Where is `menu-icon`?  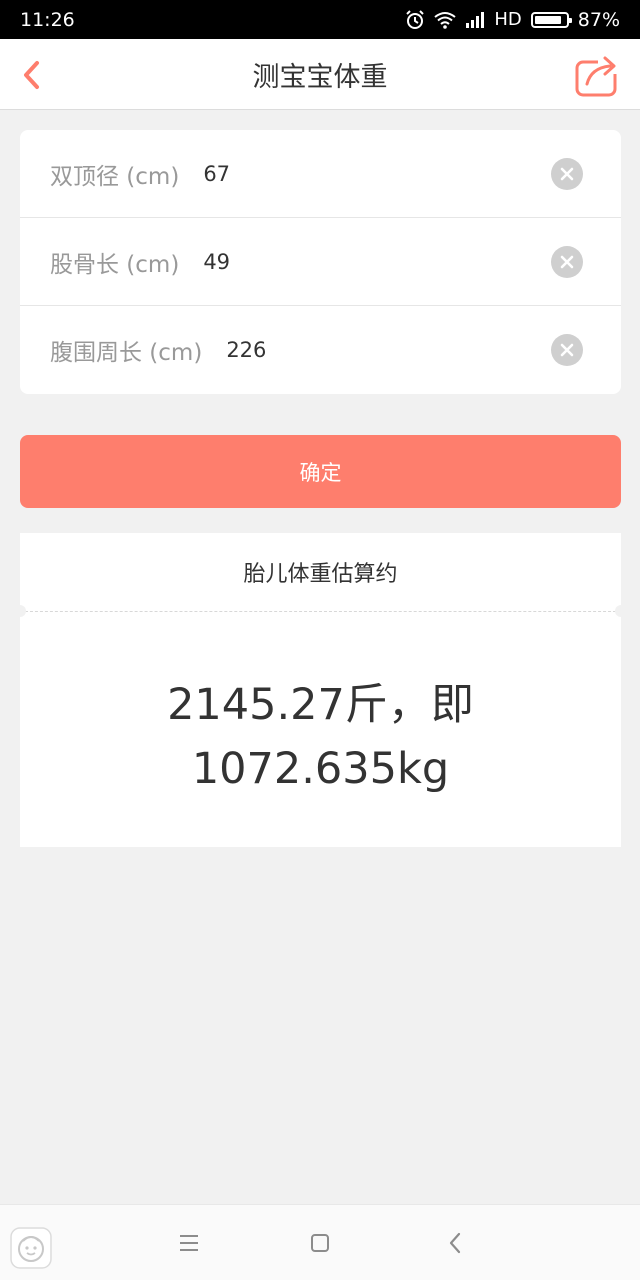 menu-icon is located at coordinates (189, 1243).